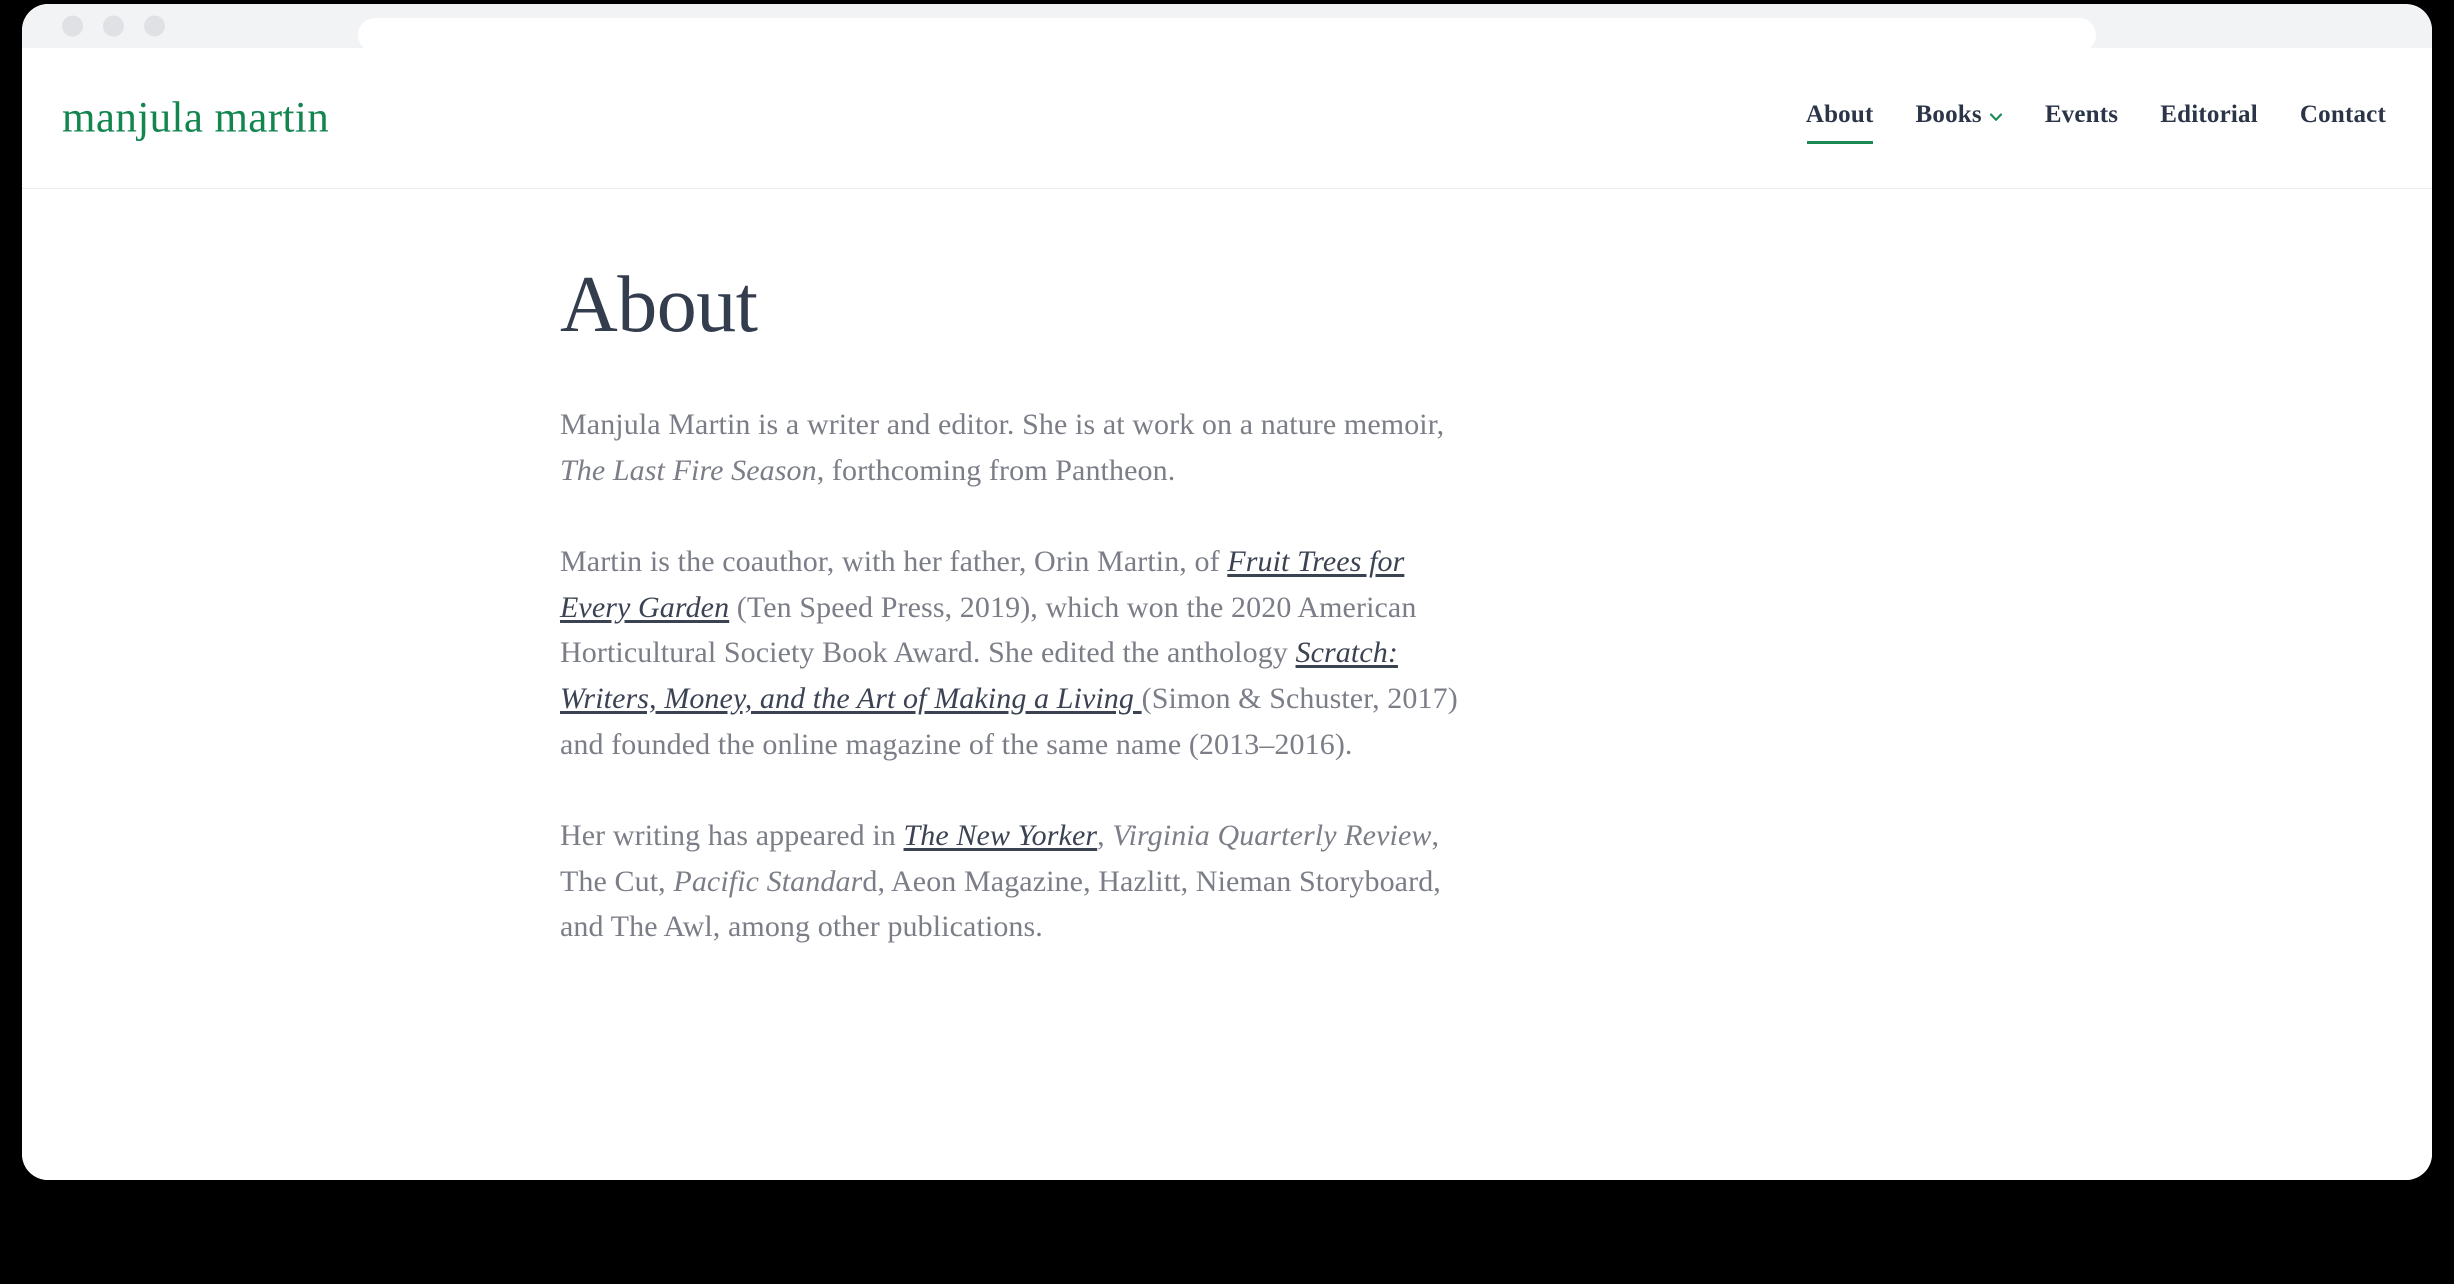  What do you see at coordinates (1105, 836) in the screenshot?
I see `paragraph-3-text-2: ,` at bounding box center [1105, 836].